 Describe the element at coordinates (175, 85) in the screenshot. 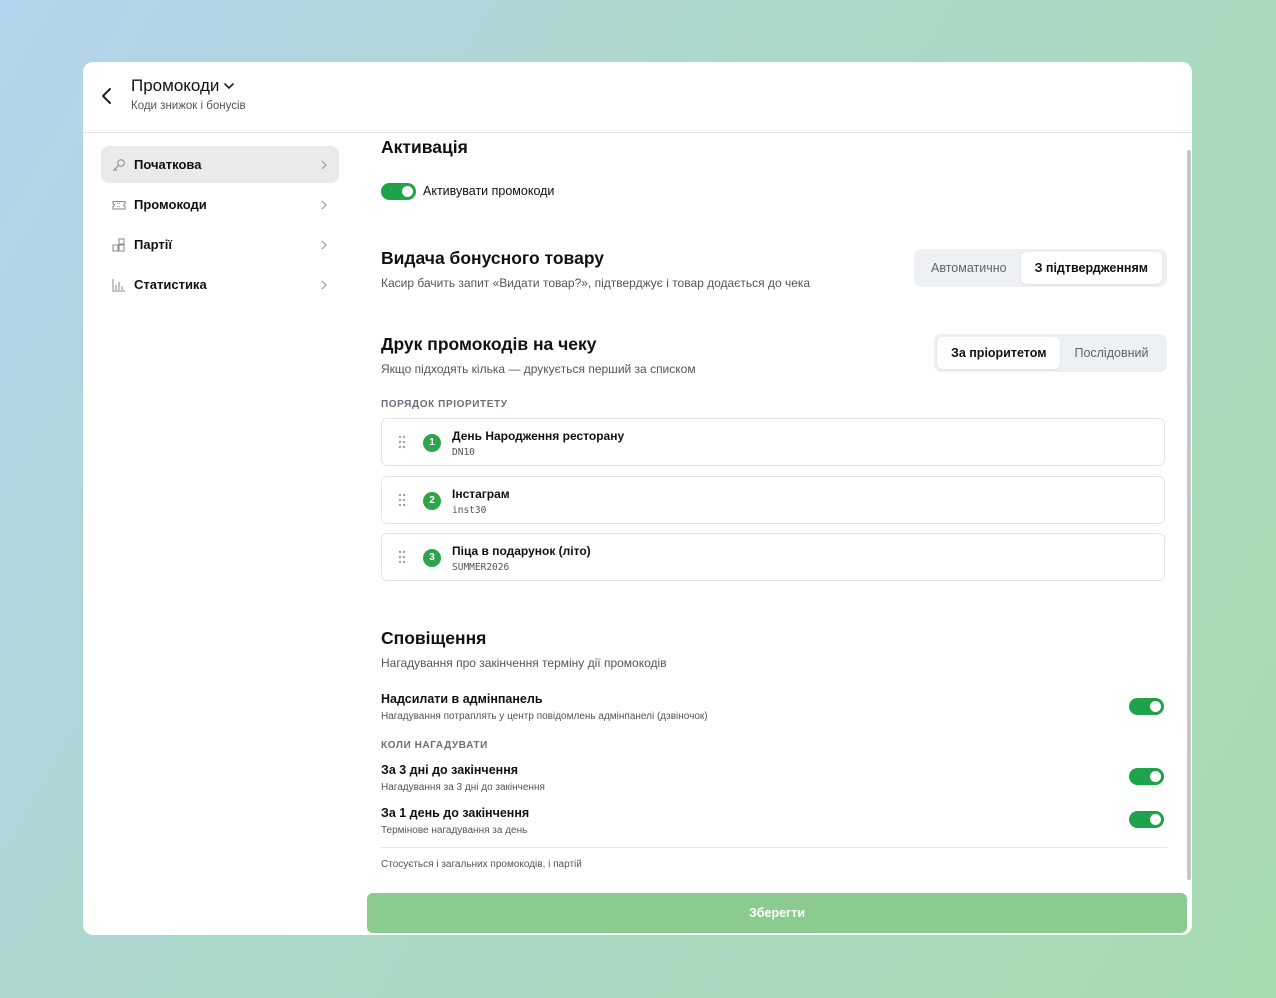

I see `page-title: Промокоди` at that location.